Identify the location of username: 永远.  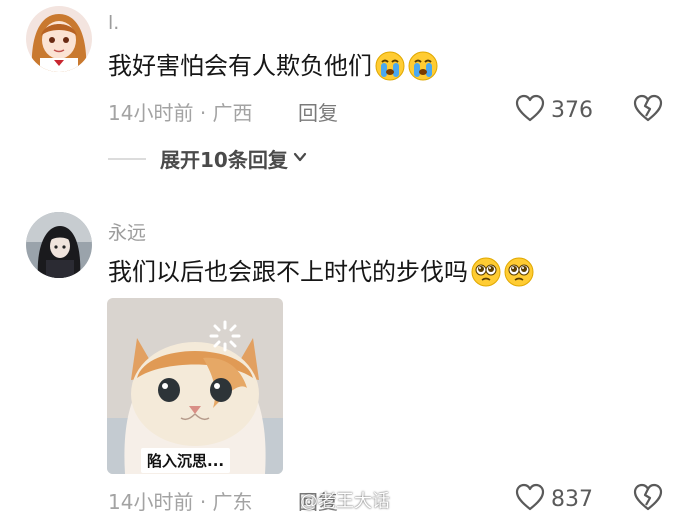
(127, 231).